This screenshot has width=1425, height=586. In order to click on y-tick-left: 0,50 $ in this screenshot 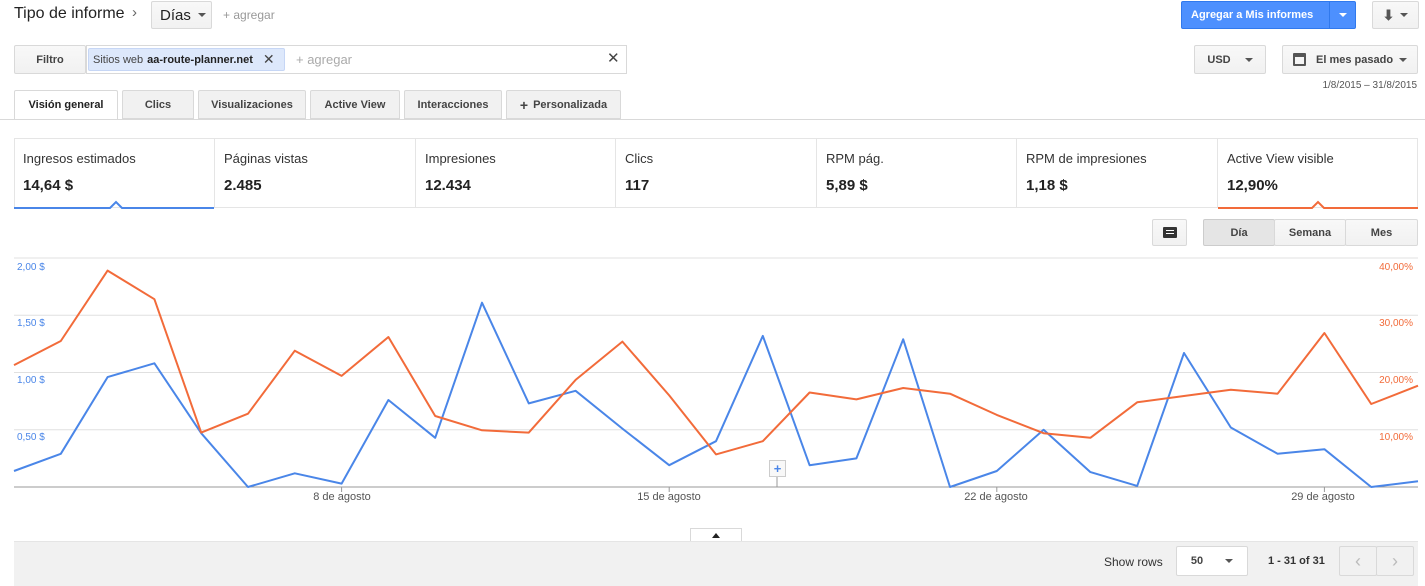, I will do `click(31, 437)`.